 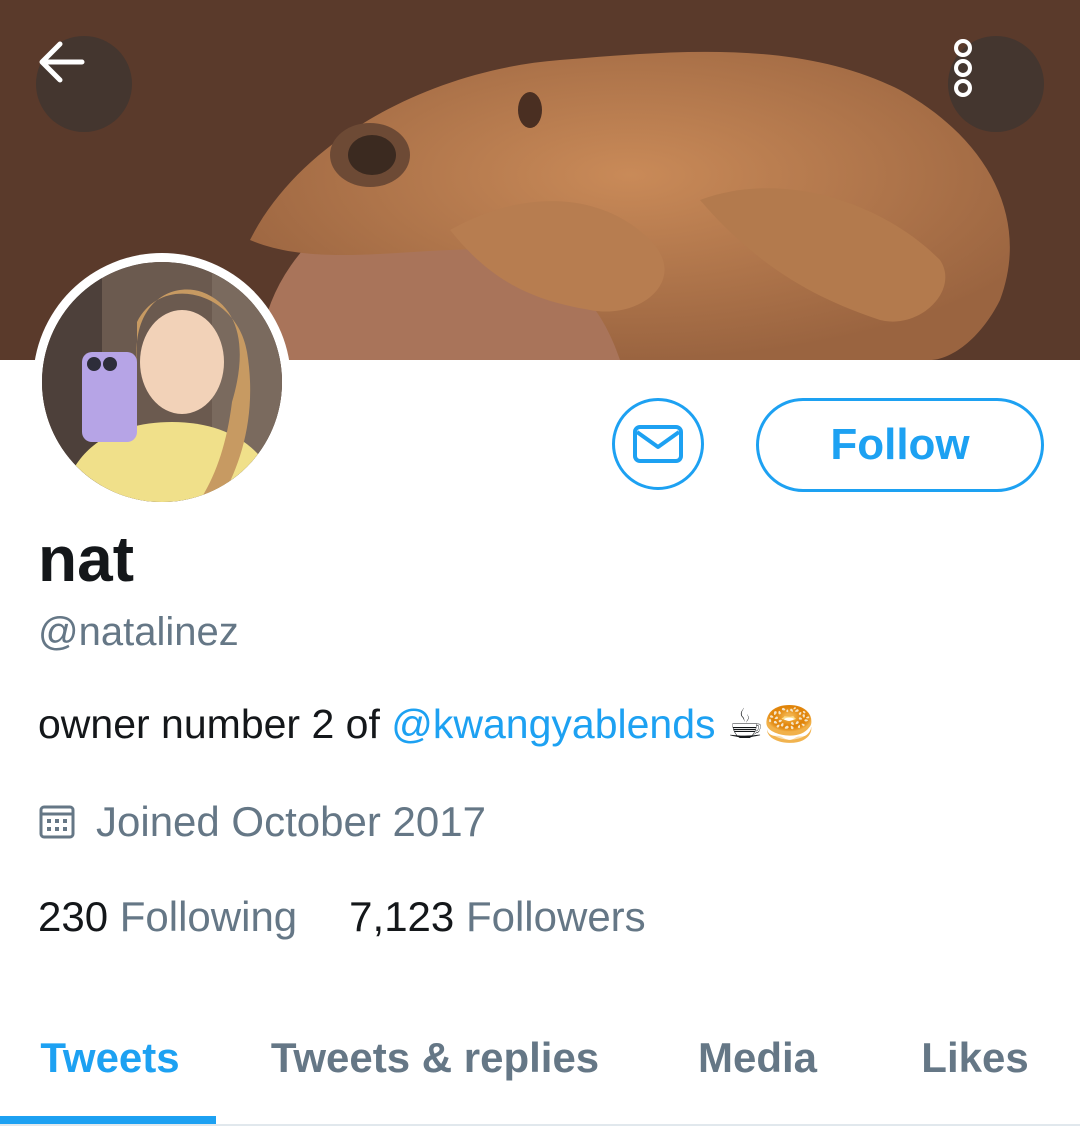 What do you see at coordinates (62, 62) in the screenshot?
I see `arrow-left-icon` at bounding box center [62, 62].